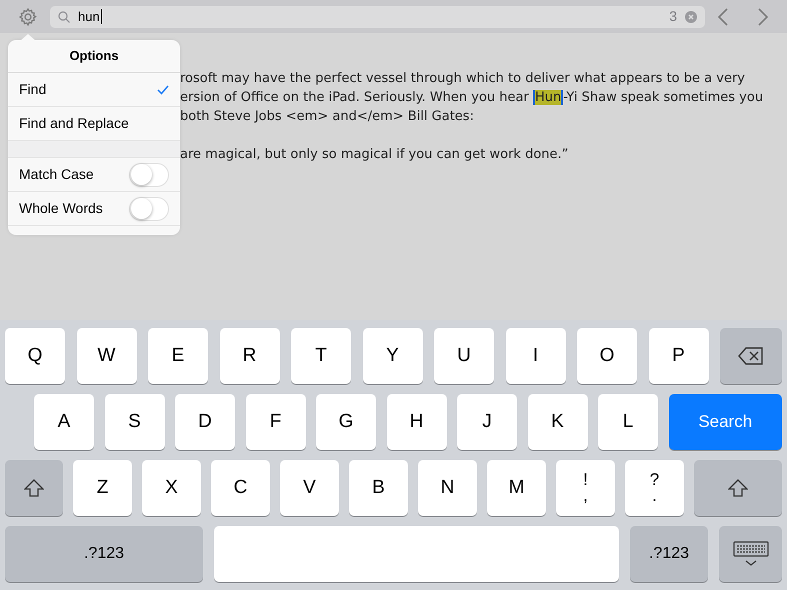  Describe the element at coordinates (74, 123) in the screenshot. I see `option-item: Find and Replace` at that location.